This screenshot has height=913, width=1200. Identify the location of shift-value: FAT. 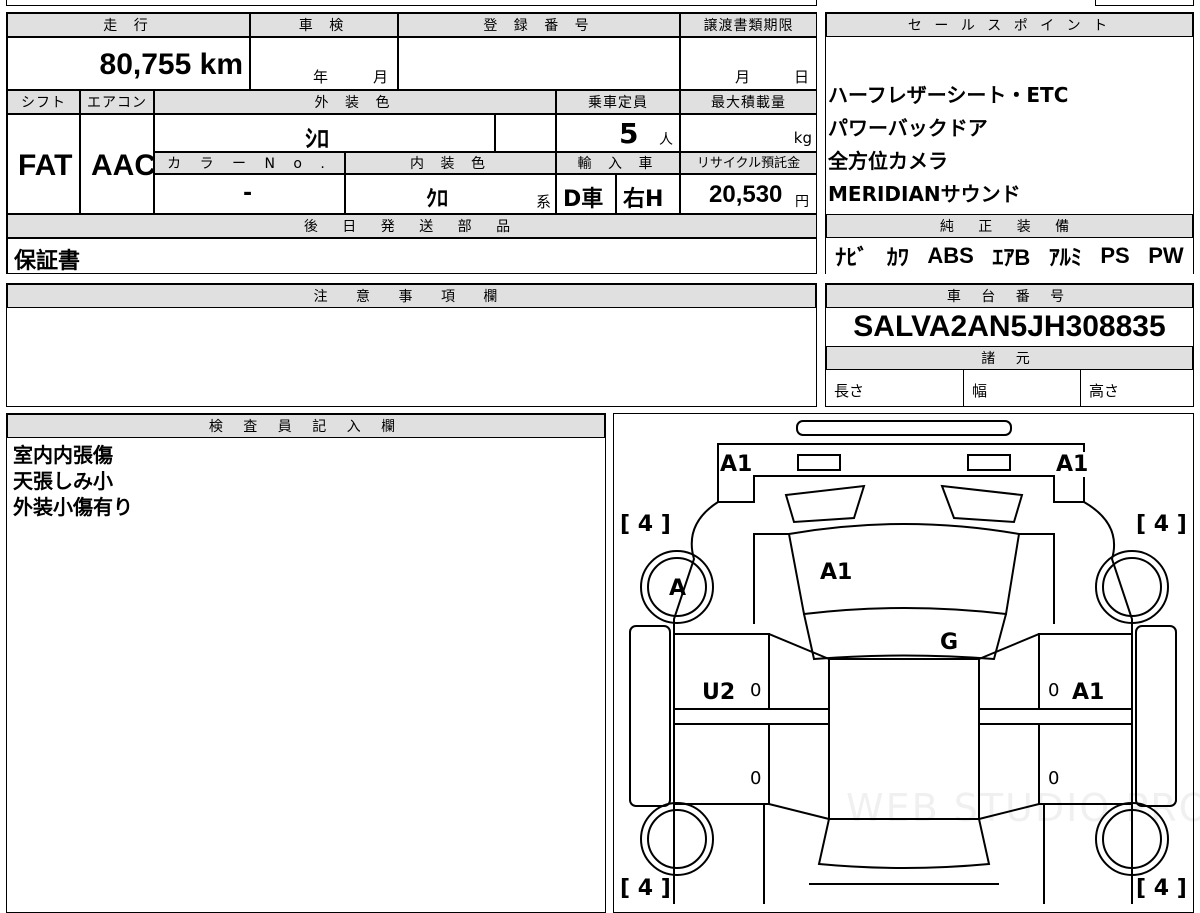
(43, 164).